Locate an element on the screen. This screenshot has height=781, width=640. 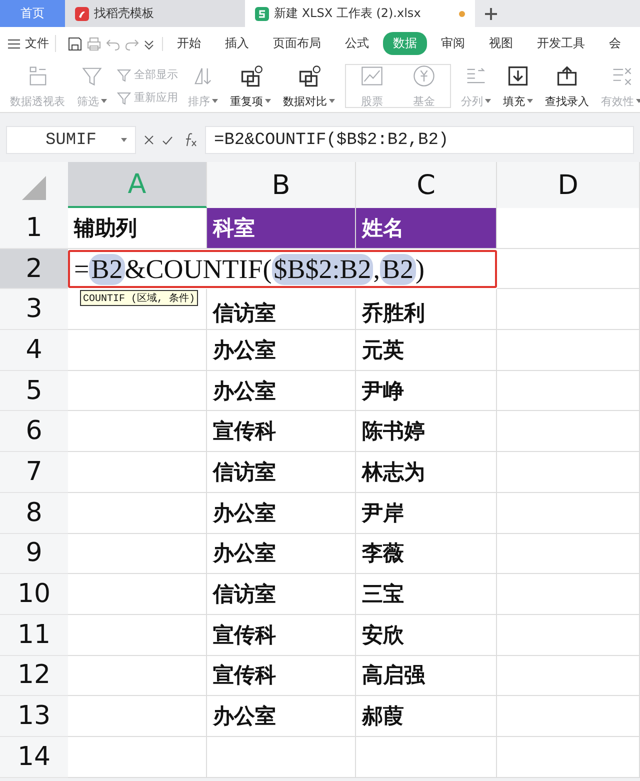
table-cell: 乔胜利 is located at coordinates (426, 309).